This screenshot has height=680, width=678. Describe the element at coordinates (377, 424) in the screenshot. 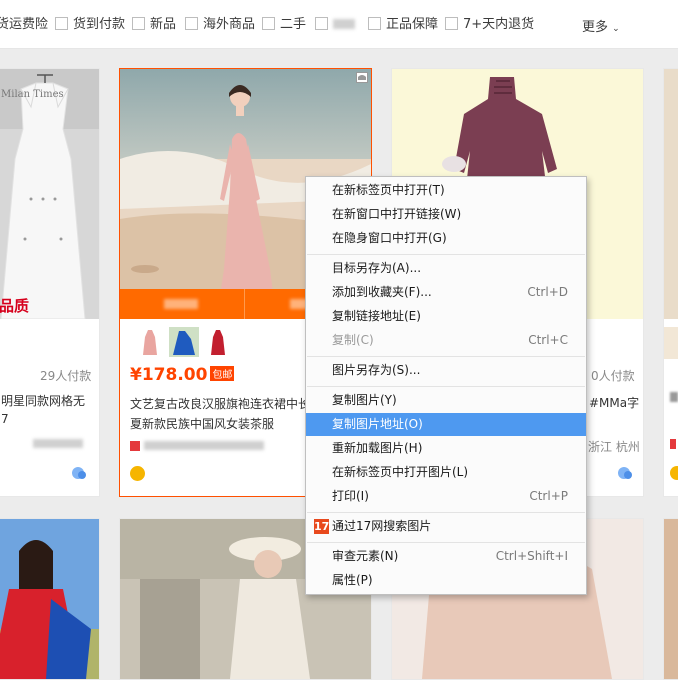

I see `menu-label: 复制图片地址(O)` at that location.